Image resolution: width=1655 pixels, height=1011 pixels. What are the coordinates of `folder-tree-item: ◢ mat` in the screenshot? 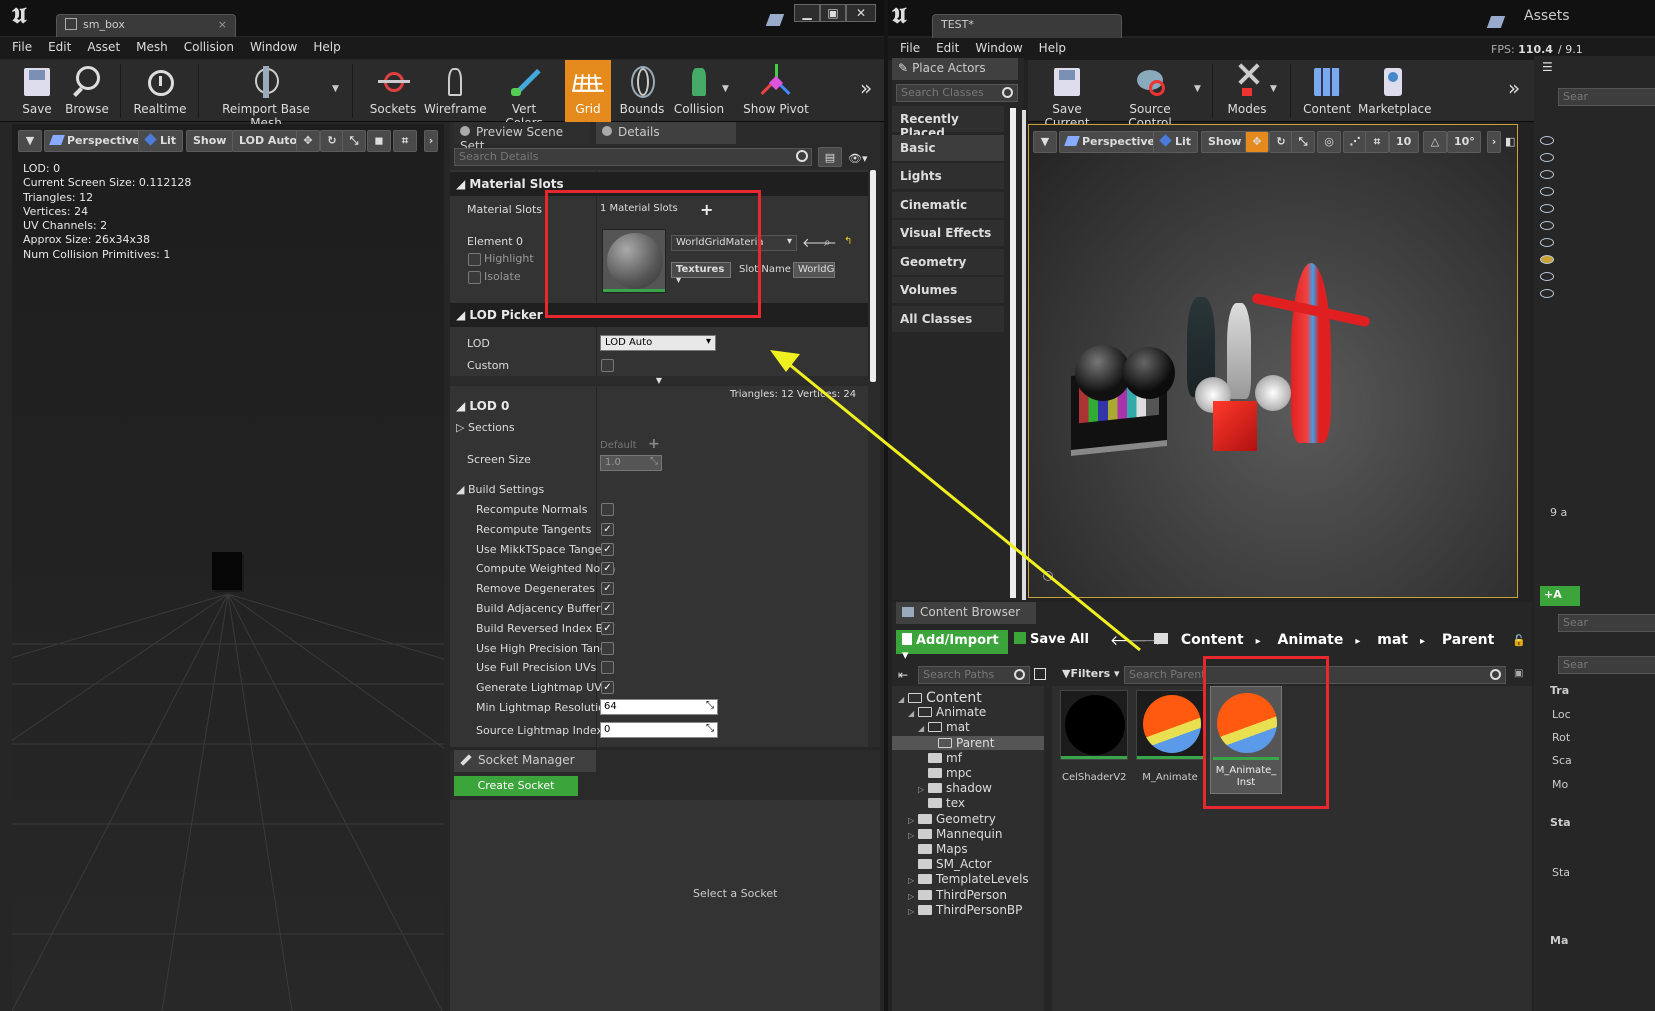 It's located at (944, 727).